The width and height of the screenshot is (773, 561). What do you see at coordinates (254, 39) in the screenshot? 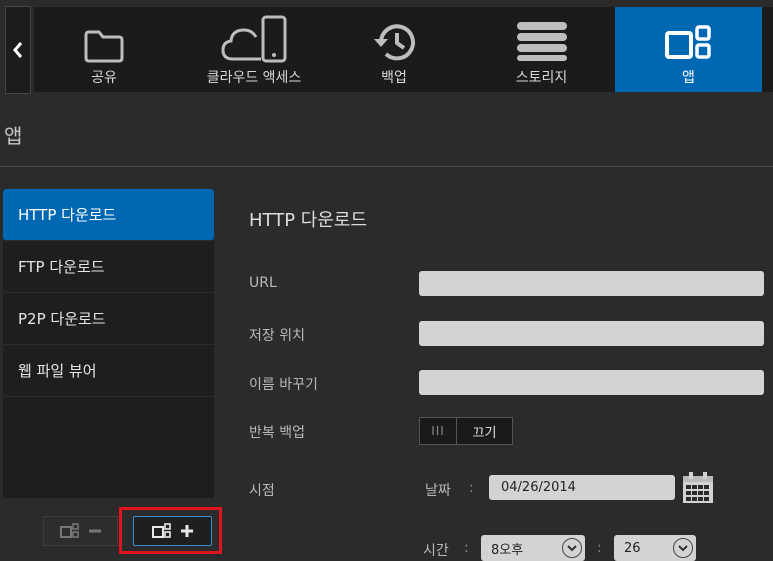
I see `cloud-phone-icon` at bounding box center [254, 39].